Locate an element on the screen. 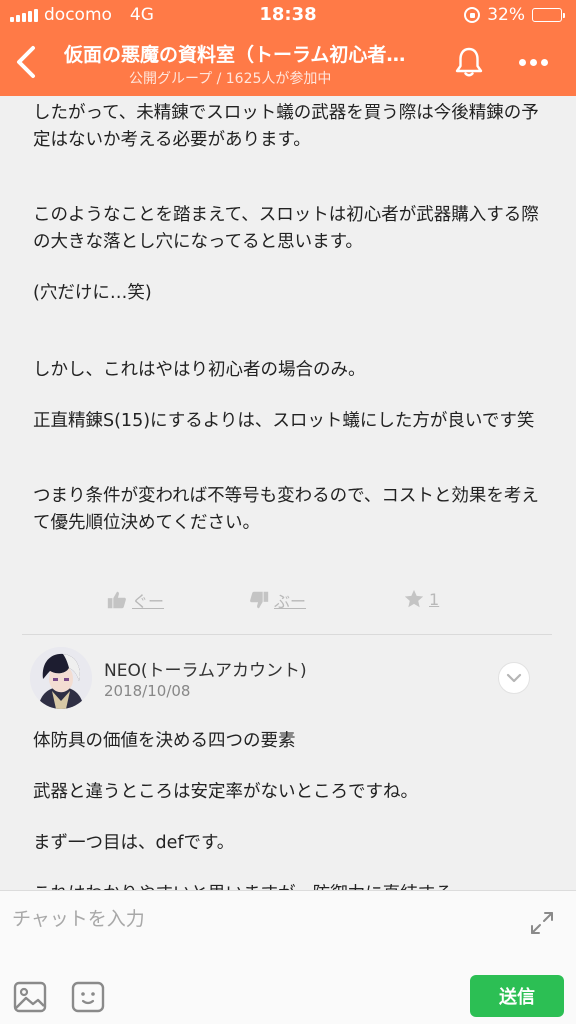 This screenshot has width=576, height=1024. battery-percent: 32% is located at coordinates (506, 15).